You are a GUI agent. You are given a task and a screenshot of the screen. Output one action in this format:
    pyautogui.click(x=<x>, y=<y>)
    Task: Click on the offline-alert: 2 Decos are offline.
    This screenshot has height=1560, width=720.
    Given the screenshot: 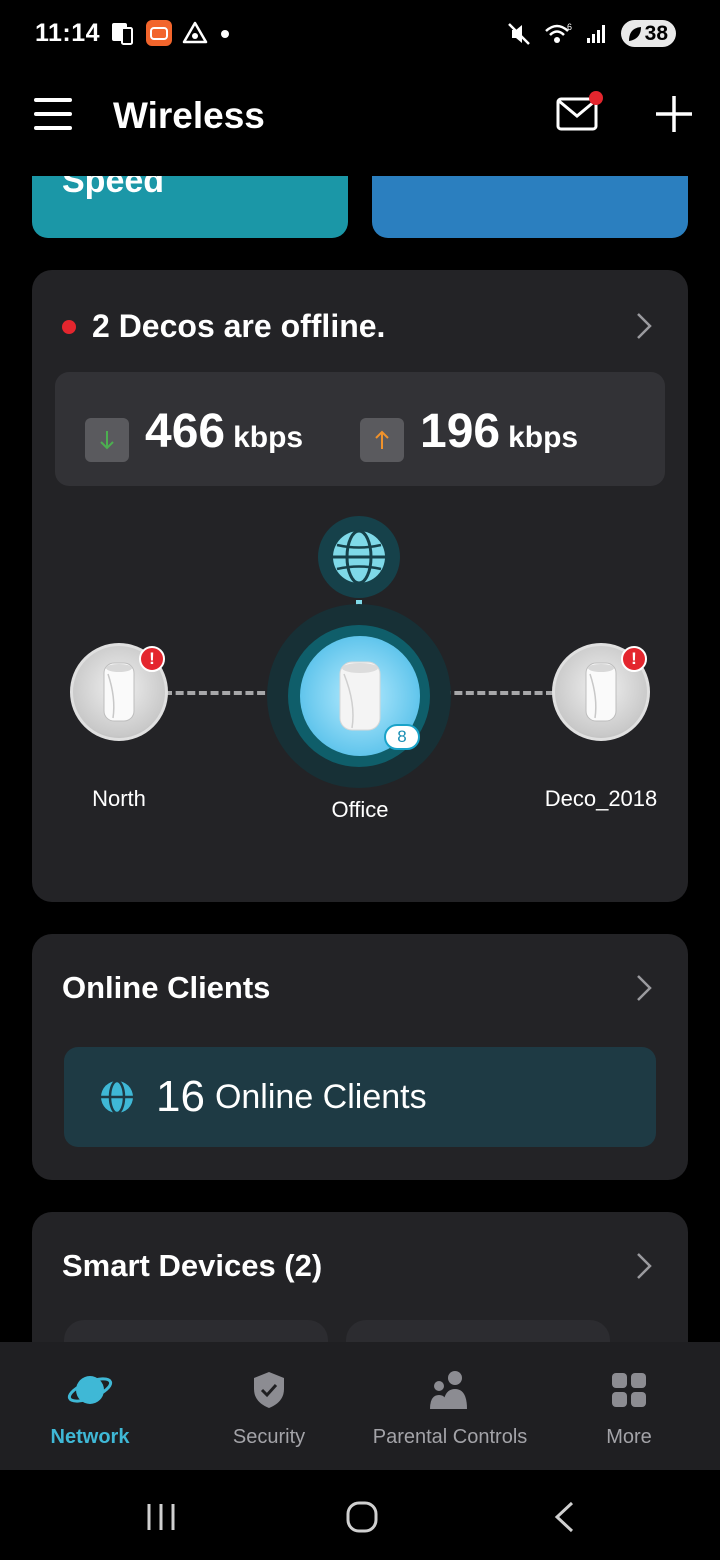 What is the action you would take?
    pyautogui.click(x=223, y=326)
    